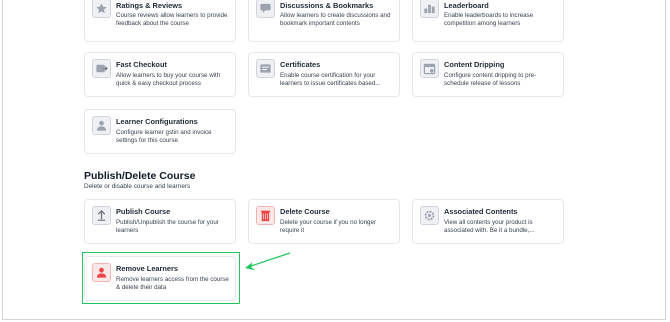 This screenshot has height=322, width=670. I want to click on card-title: Fast Checkout, so click(141, 64).